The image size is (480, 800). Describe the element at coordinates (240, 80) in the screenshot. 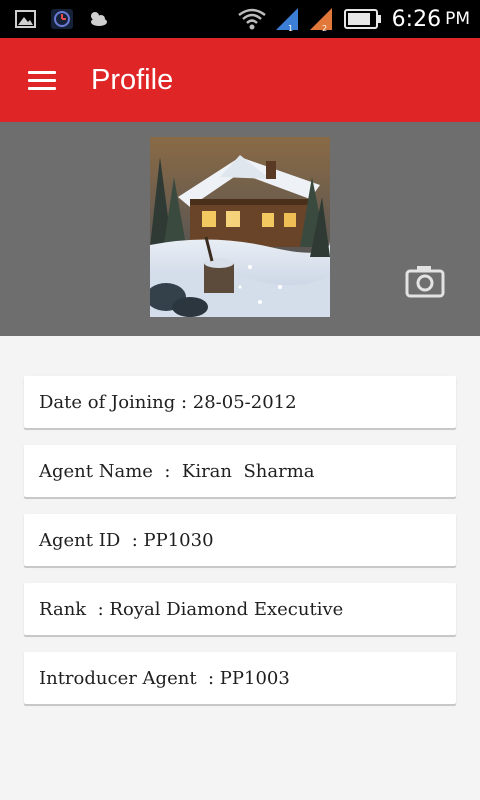

I see `app-bar: Profile` at that location.